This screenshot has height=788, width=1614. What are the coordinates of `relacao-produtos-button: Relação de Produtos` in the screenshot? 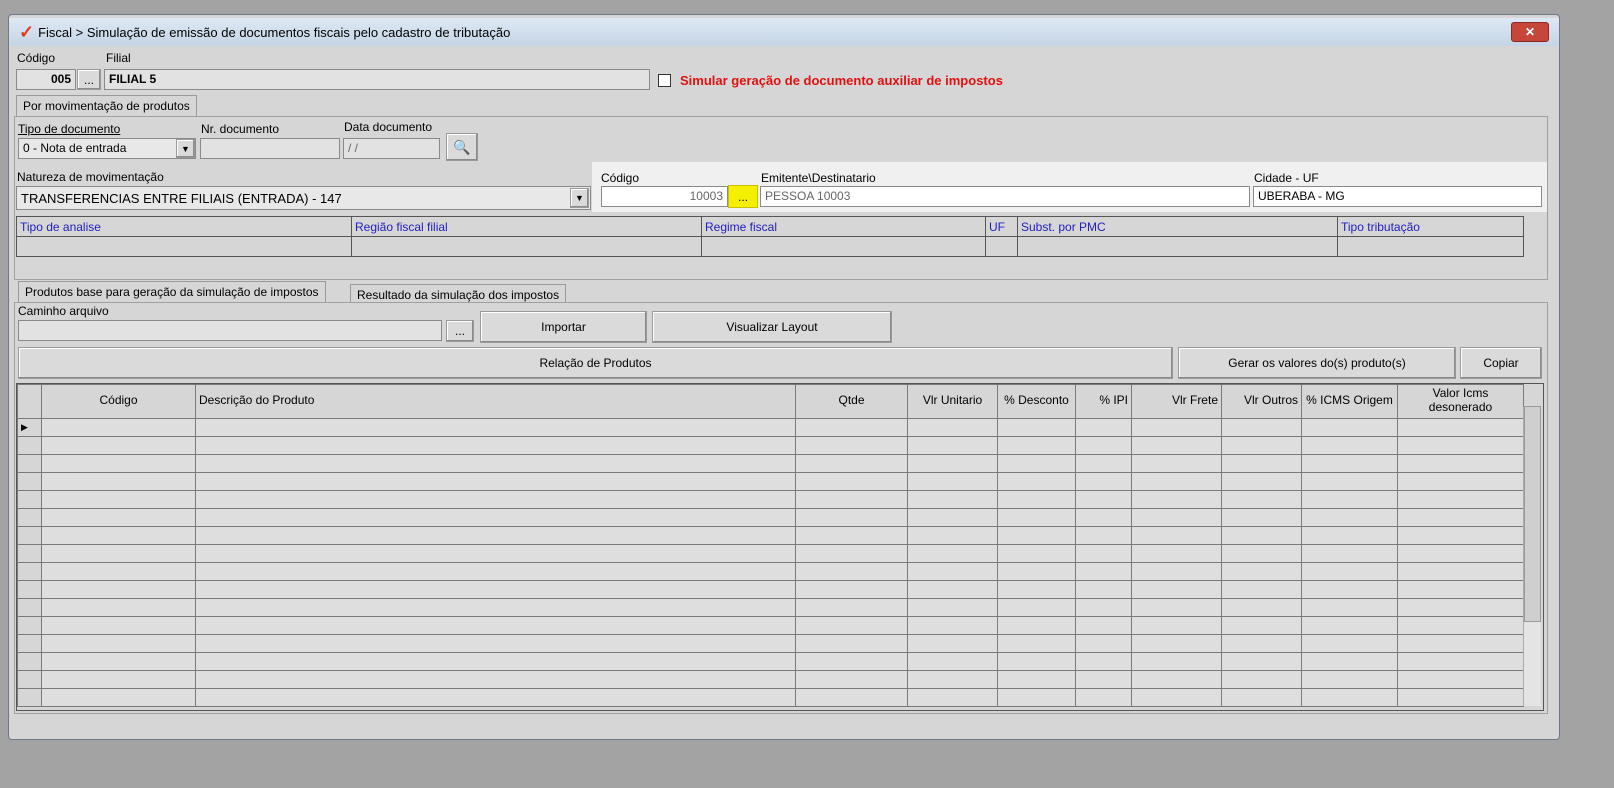 It's located at (595, 363).